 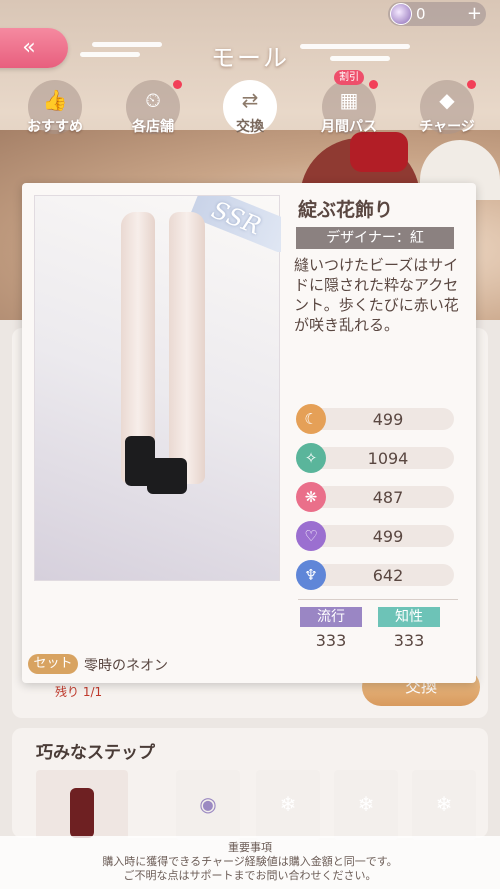 What do you see at coordinates (349, 127) in the screenshot?
I see `tab-label: 月間パス` at bounding box center [349, 127].